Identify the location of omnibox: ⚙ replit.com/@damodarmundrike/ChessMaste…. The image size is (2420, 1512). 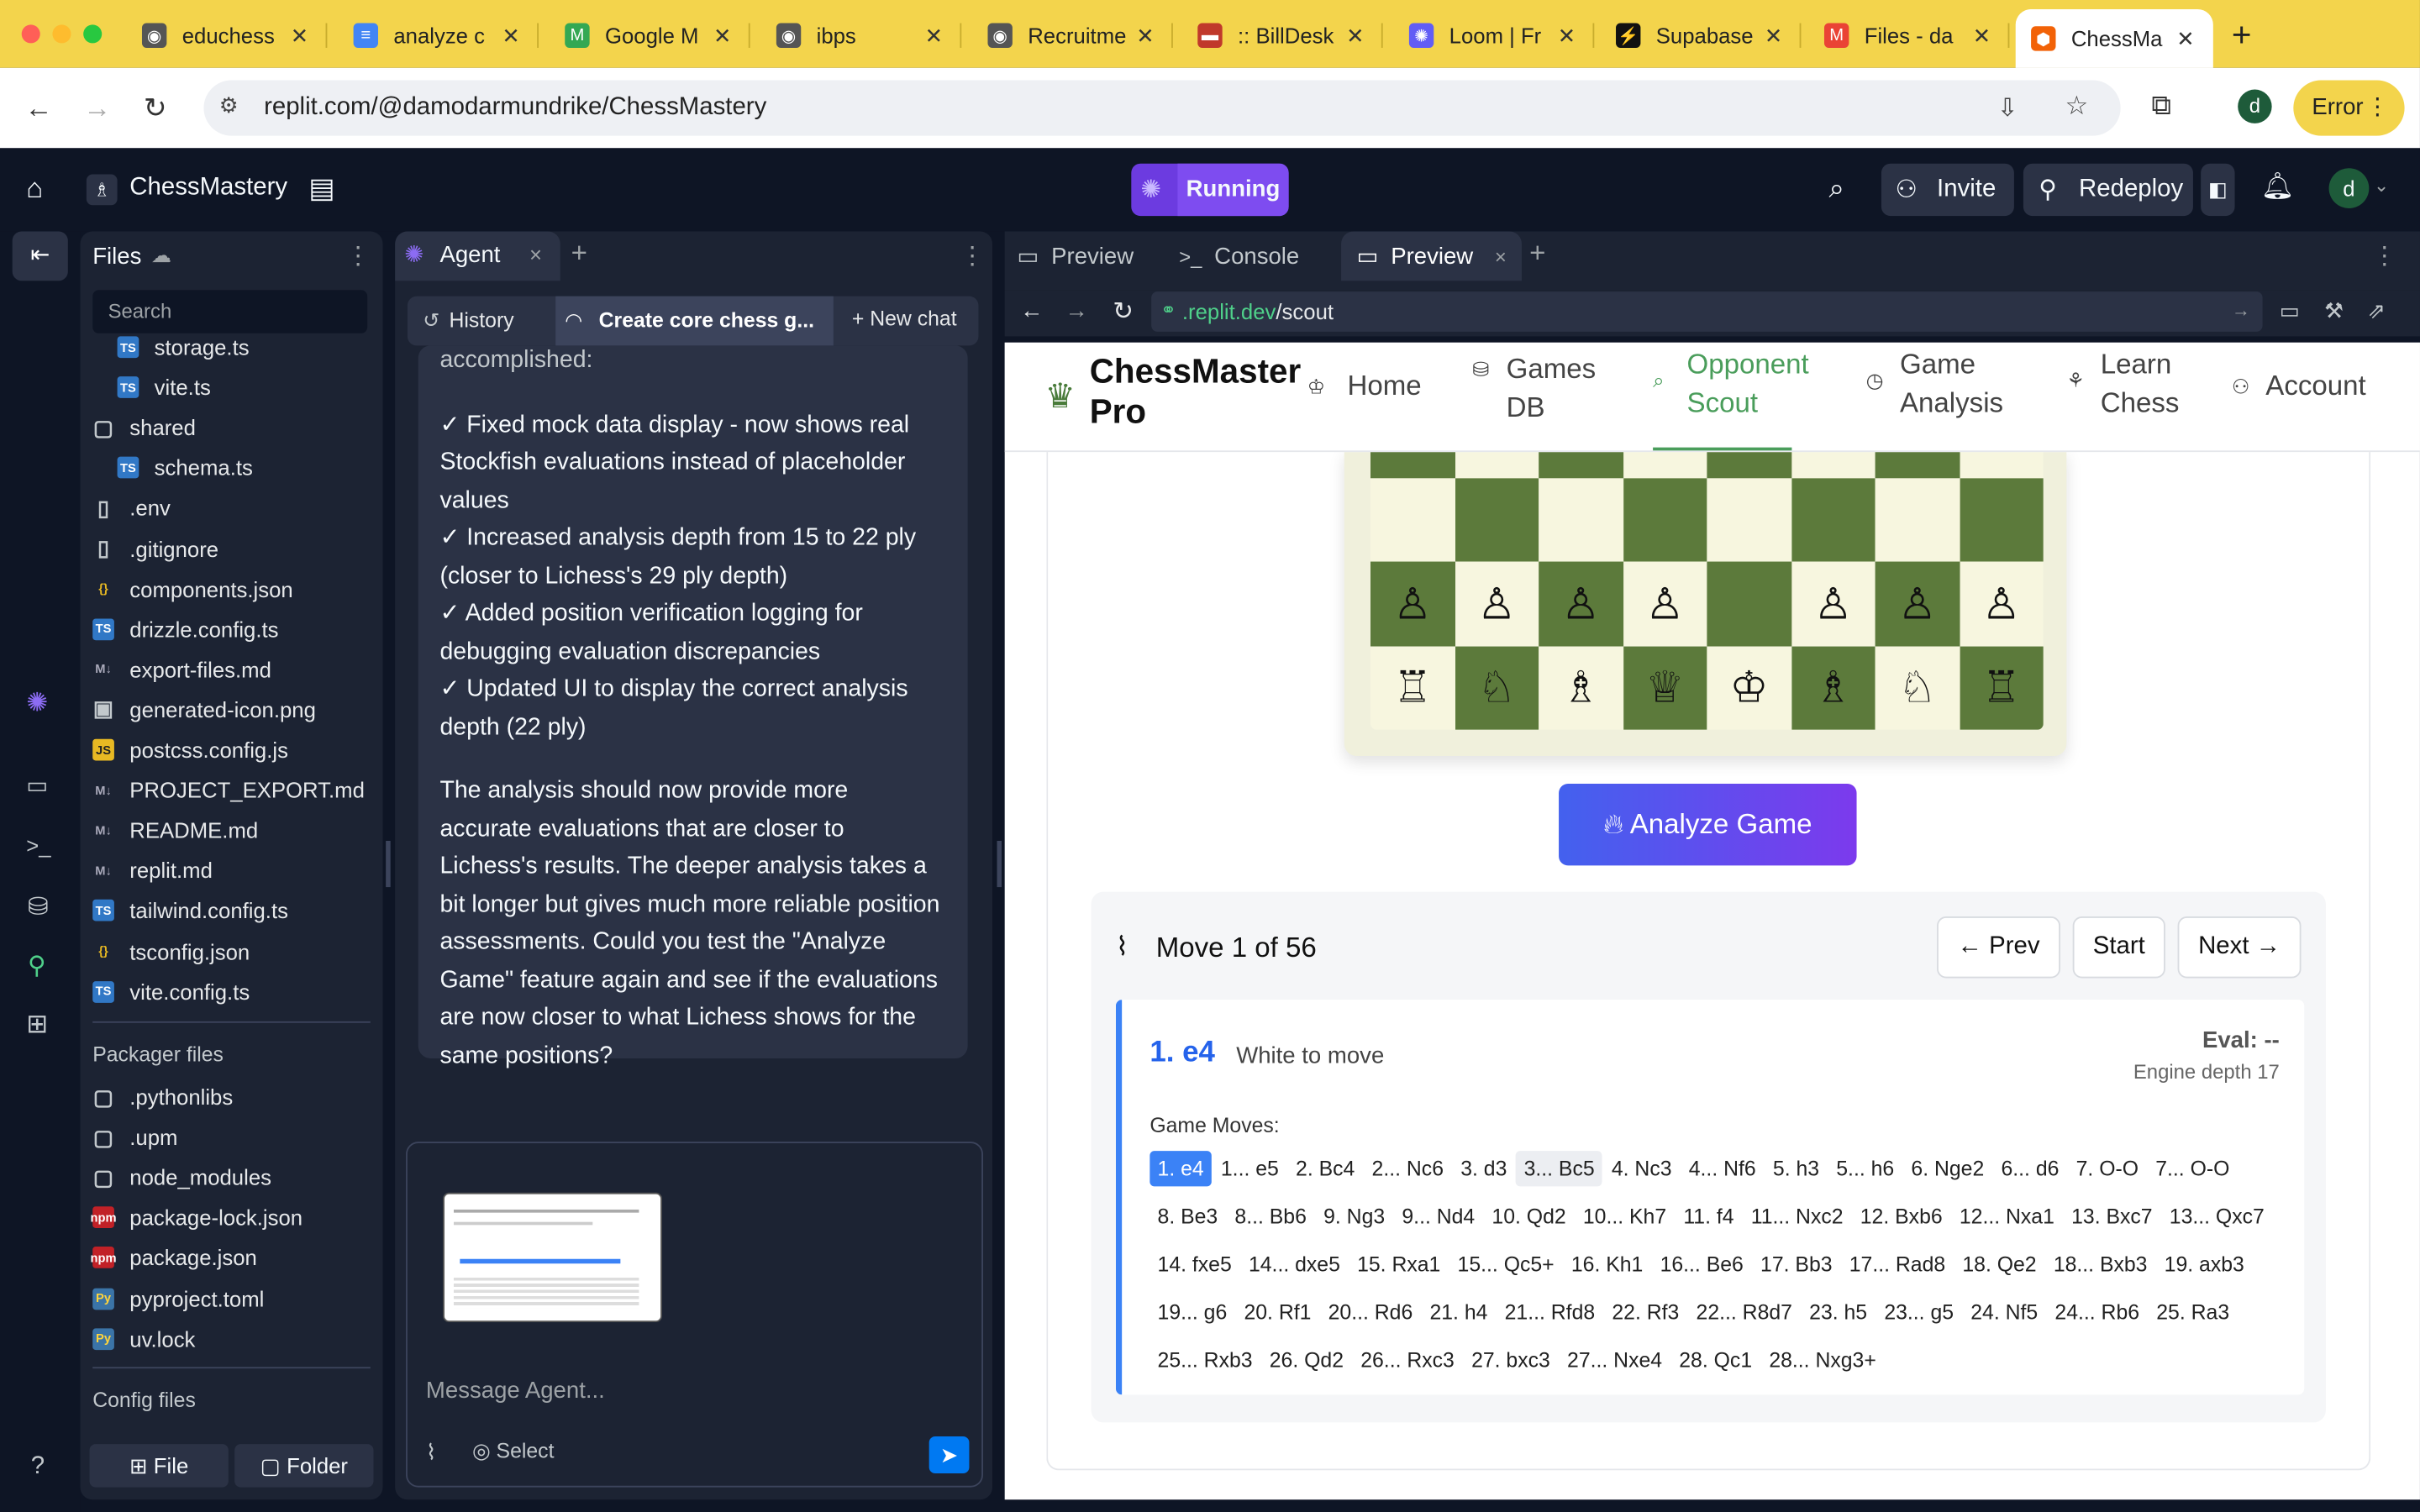
(1162, 108).